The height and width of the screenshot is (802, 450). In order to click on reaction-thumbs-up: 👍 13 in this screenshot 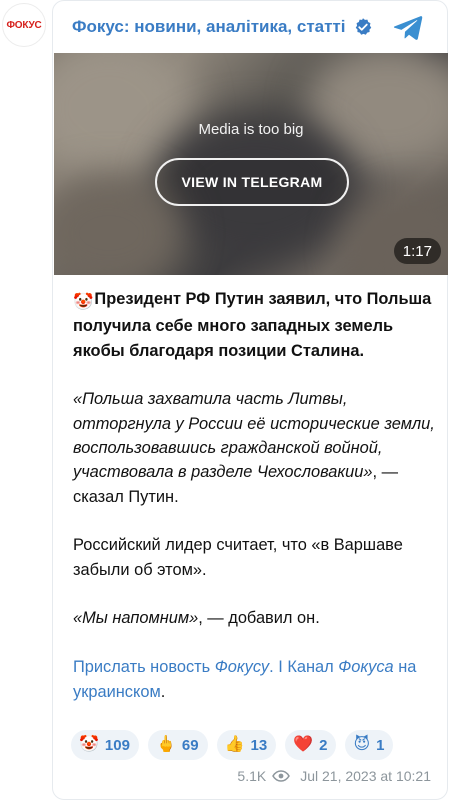, I will do `click(246, 745)`.